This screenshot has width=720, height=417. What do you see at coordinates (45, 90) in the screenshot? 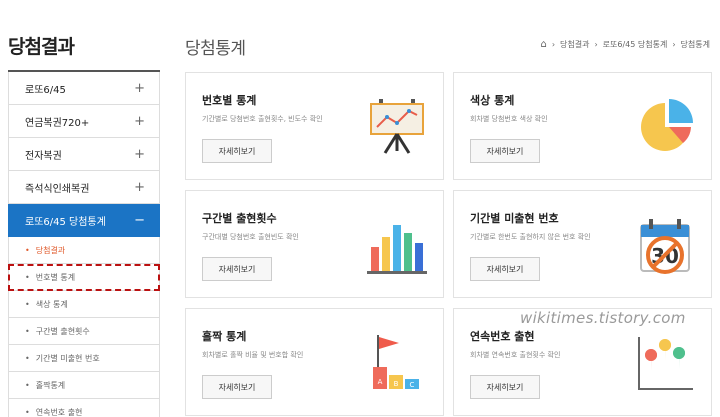
I see `sidebar-item-label: 로또6/45` at bounding box center [45, 90].